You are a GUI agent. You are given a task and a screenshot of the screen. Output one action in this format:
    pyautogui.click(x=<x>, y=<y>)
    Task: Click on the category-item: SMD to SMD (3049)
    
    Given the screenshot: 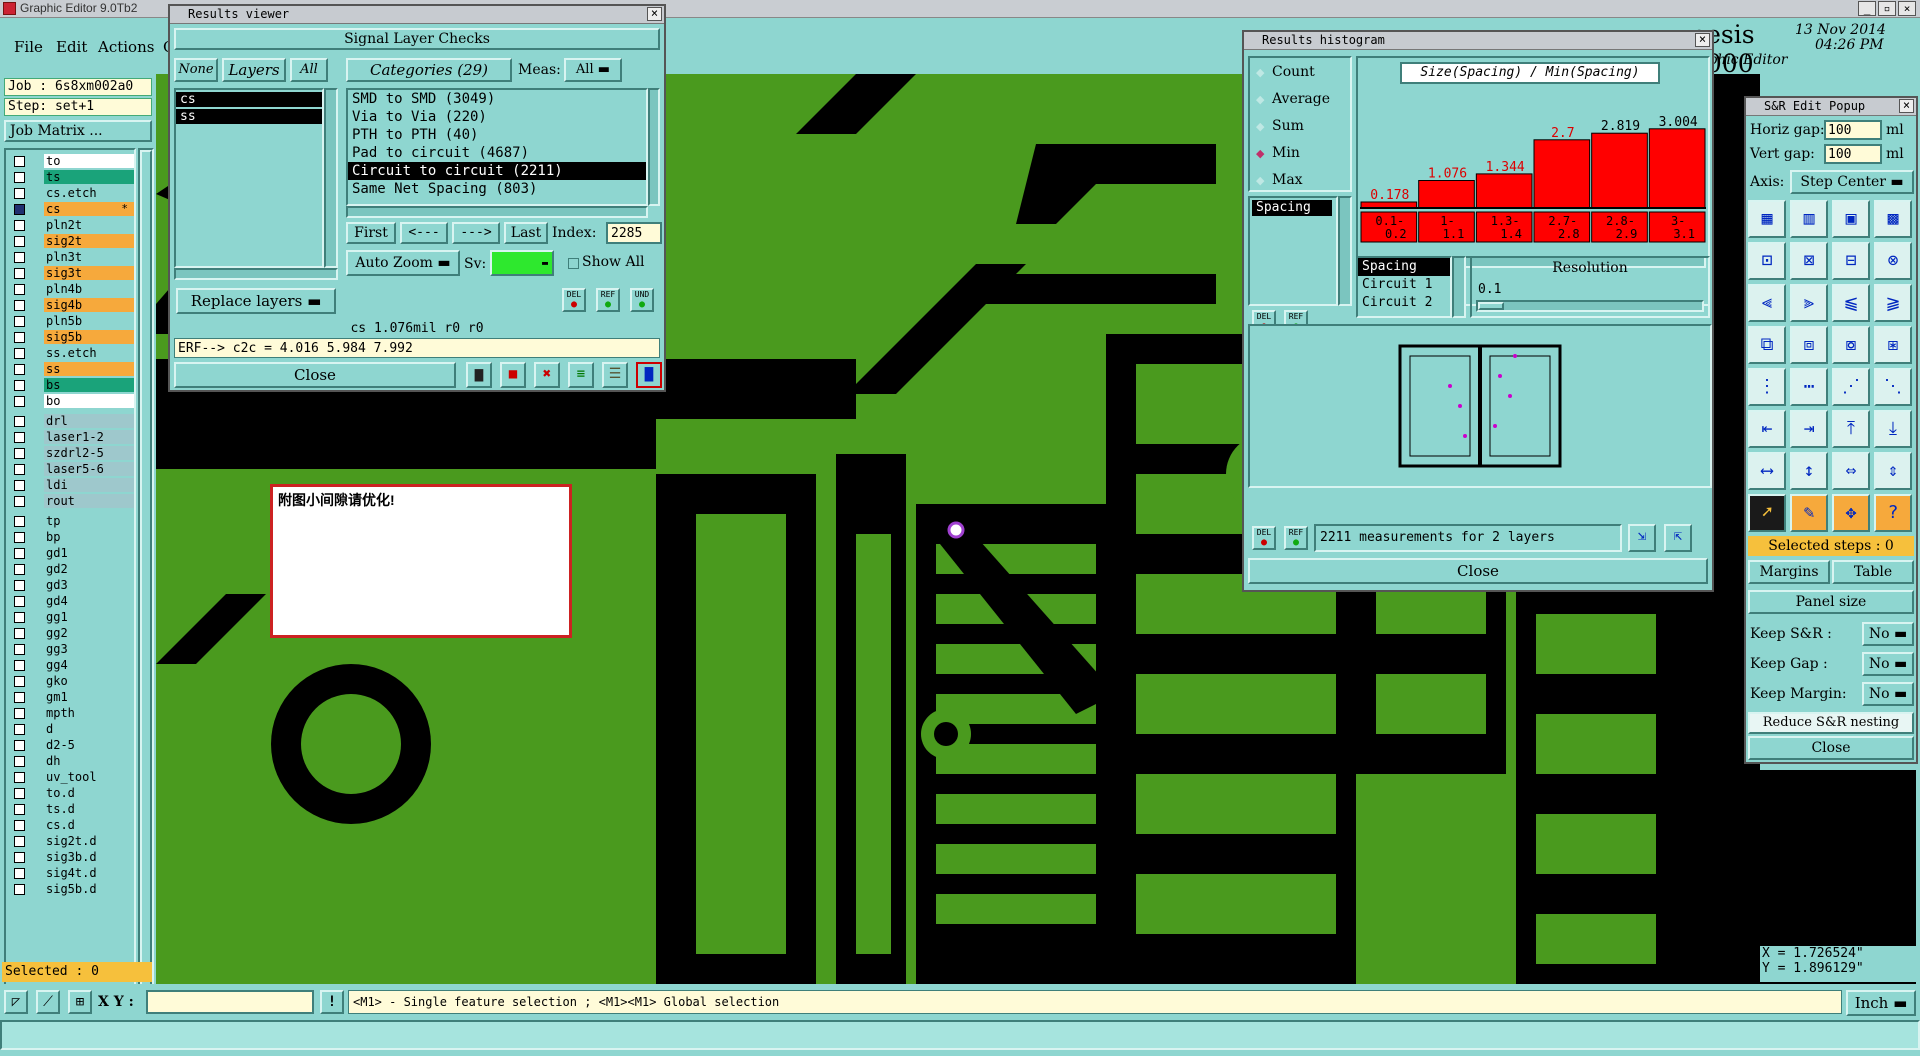 What is the action you would take?
    pyautogui.click(x=497, y=99)
    